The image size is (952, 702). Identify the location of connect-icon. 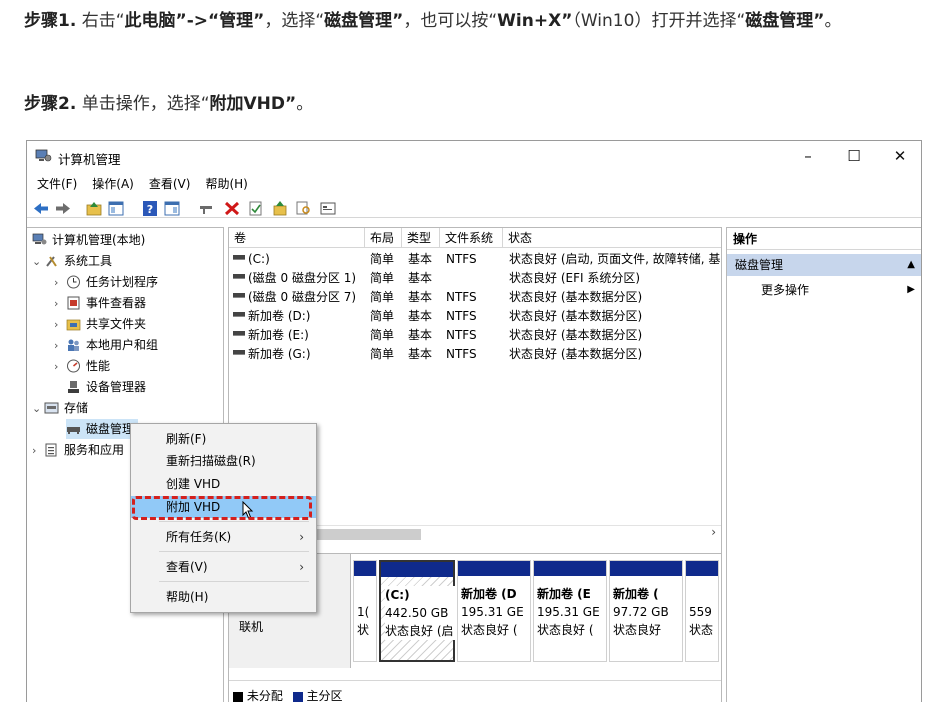
(206, 208).